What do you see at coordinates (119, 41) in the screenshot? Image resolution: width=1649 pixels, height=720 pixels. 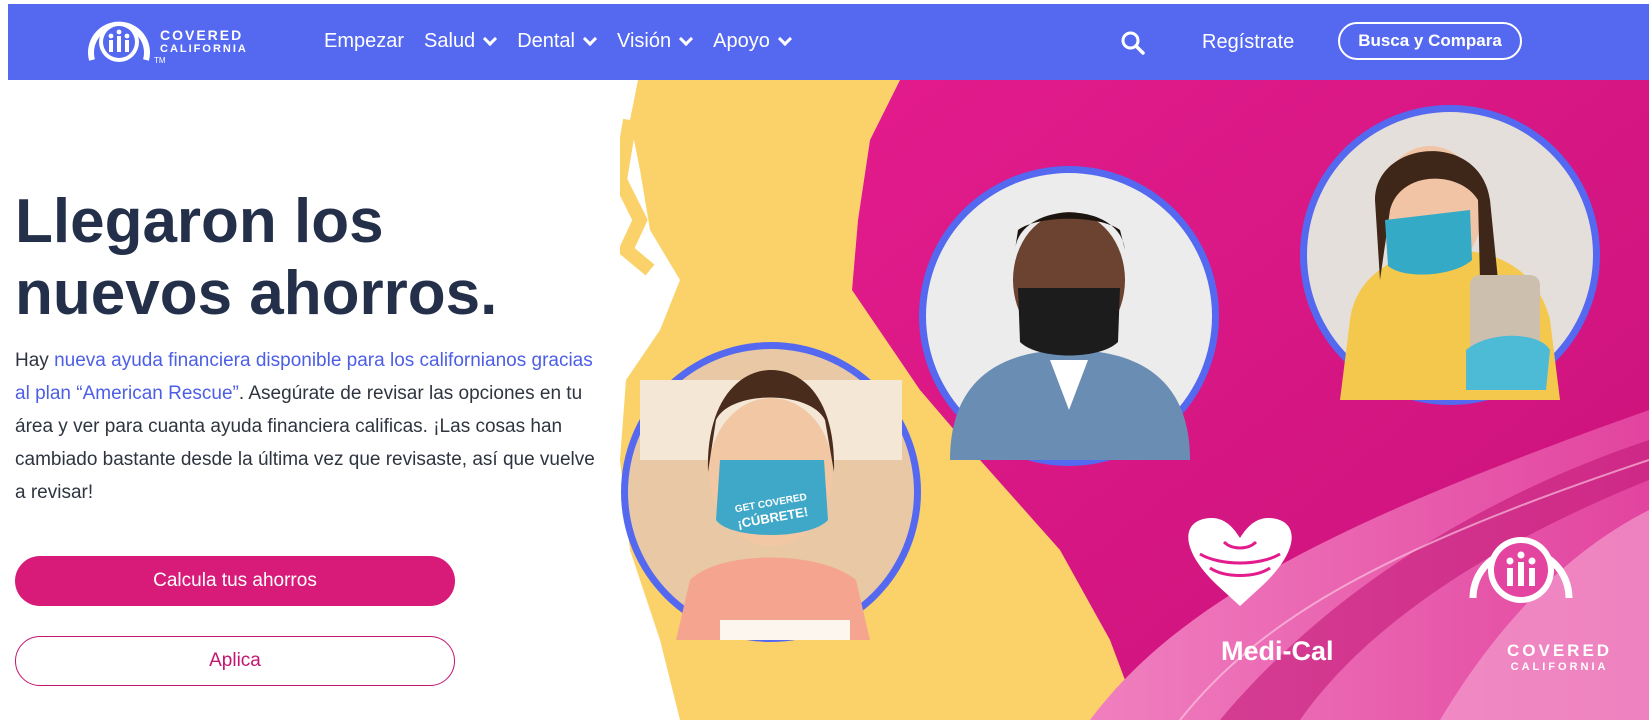 I see `logo-mark-icon` at bounding box center [119, 41].